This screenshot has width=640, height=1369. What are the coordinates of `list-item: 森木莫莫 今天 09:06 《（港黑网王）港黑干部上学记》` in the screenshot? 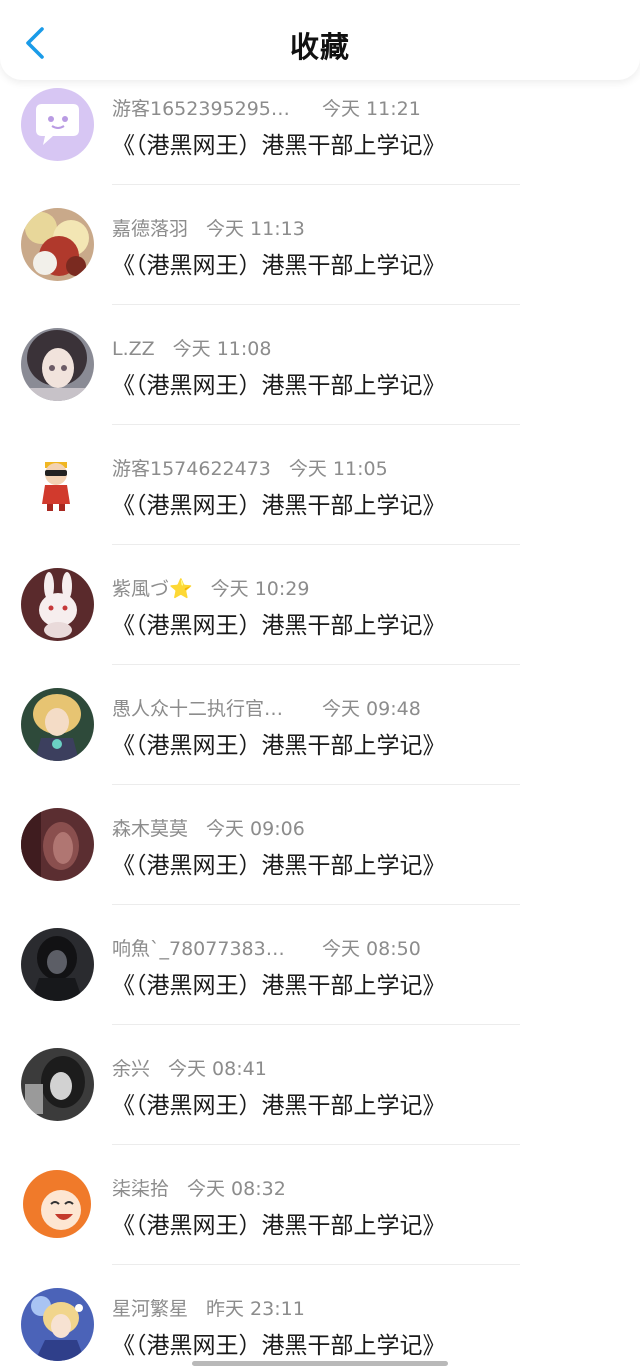 It's located at (320, 860).